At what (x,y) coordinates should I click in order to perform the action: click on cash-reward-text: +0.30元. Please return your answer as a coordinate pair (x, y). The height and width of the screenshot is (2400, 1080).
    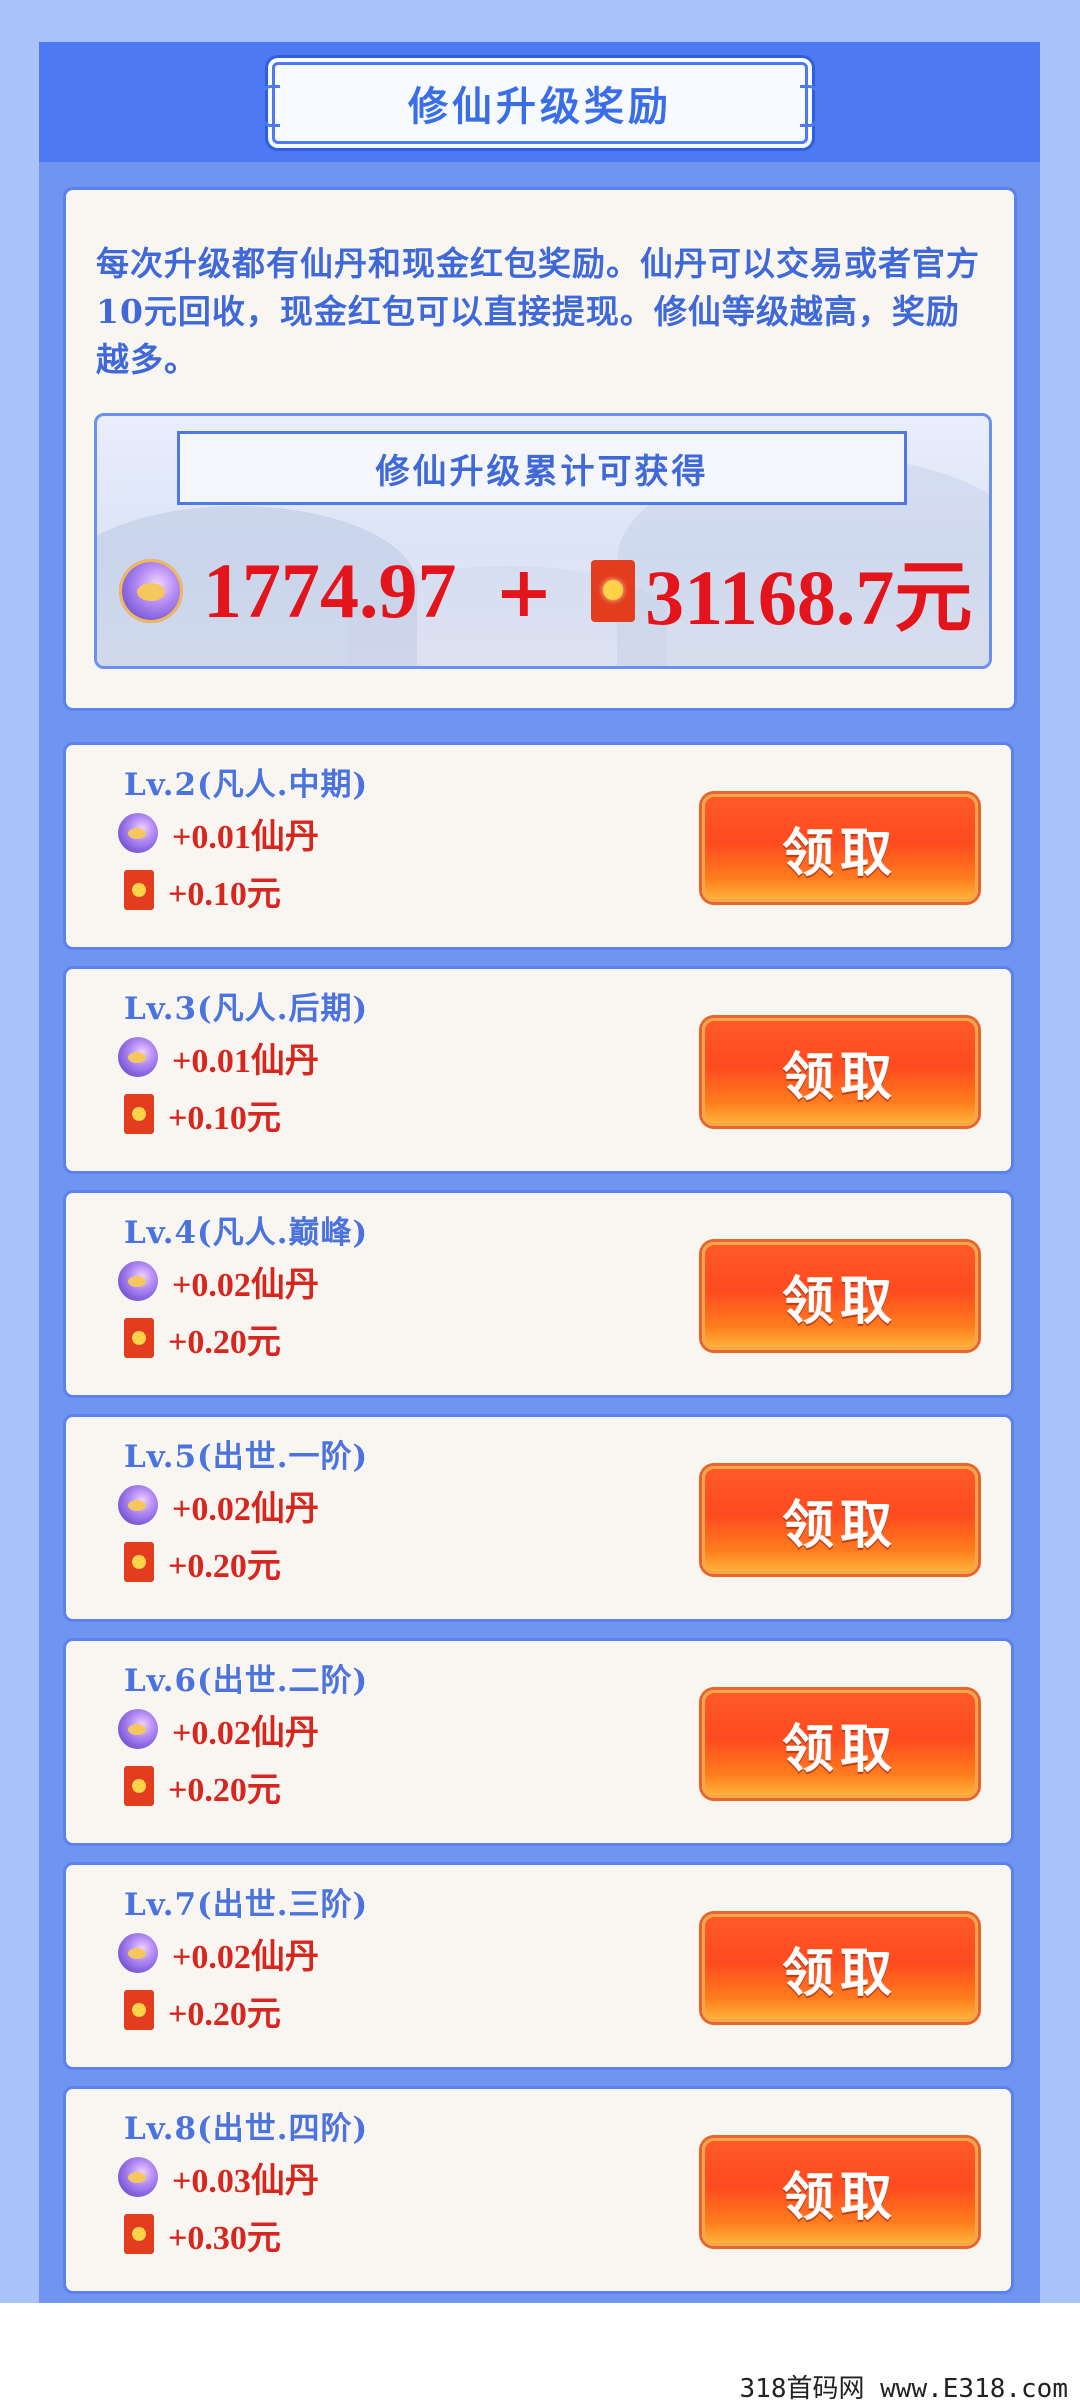
    Looking at the image, I should click on (224, 2238).